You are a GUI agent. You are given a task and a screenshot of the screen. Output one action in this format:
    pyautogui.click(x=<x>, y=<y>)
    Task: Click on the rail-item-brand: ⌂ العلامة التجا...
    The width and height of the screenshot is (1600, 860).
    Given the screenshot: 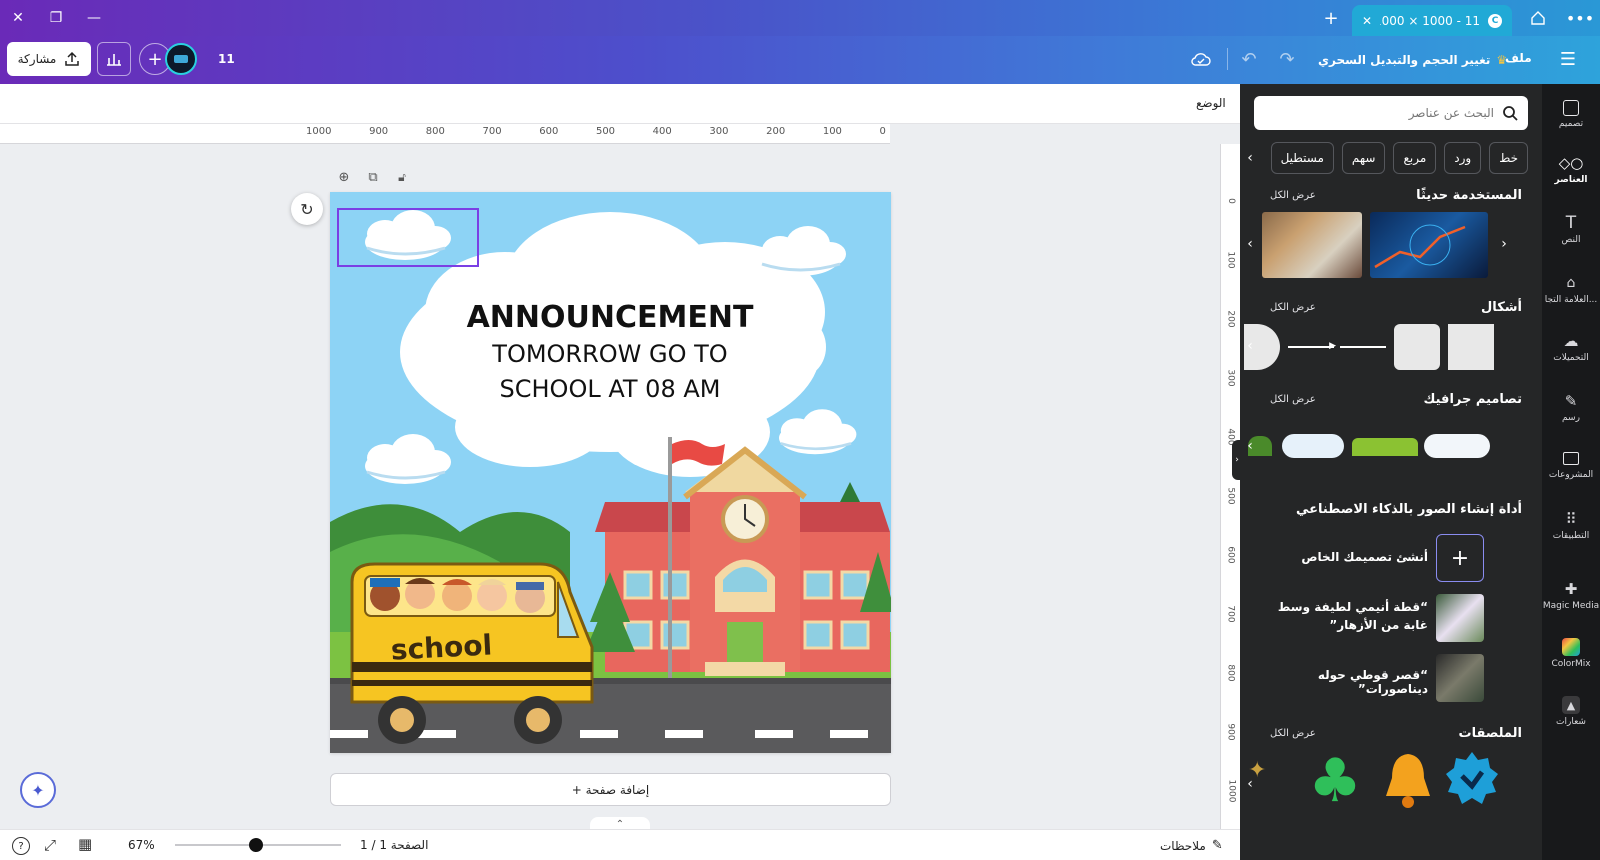 What is the action you would take?
    pyautogui.click(x=1571, y=289)
    